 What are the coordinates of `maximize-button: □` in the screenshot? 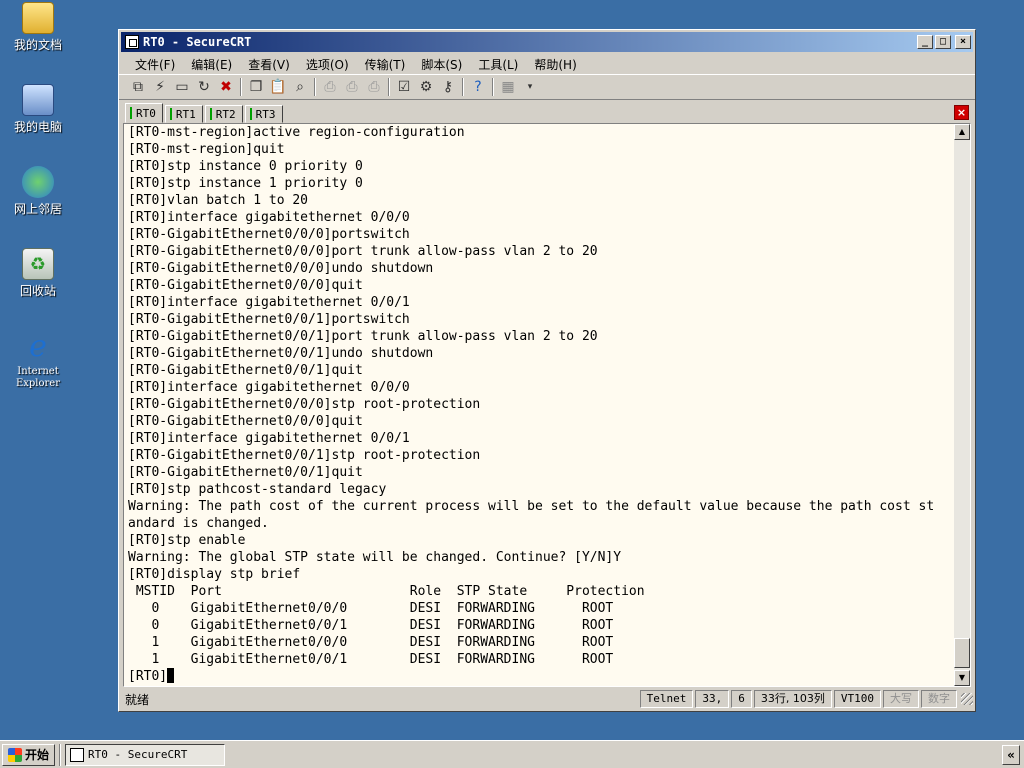 It's located at (943, 42).